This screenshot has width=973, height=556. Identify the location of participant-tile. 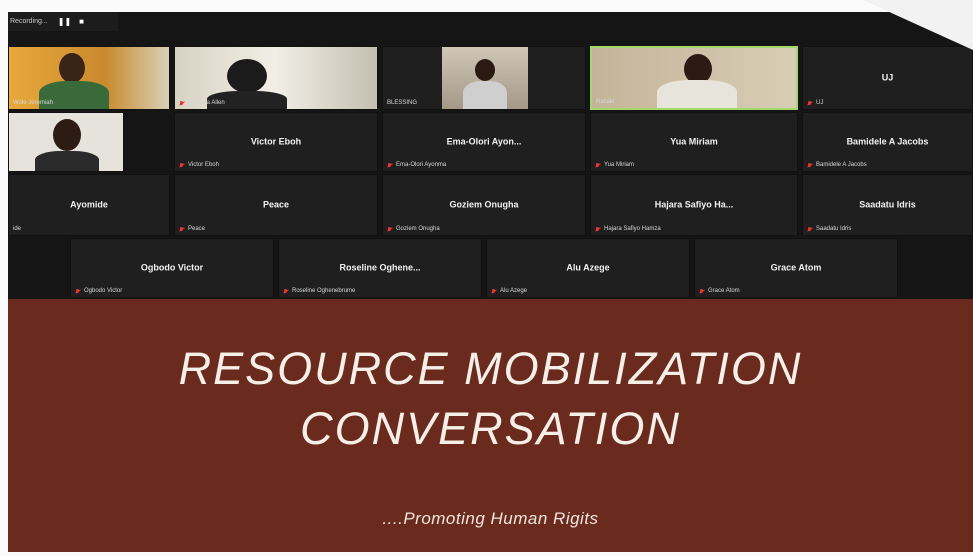
(66, 142).